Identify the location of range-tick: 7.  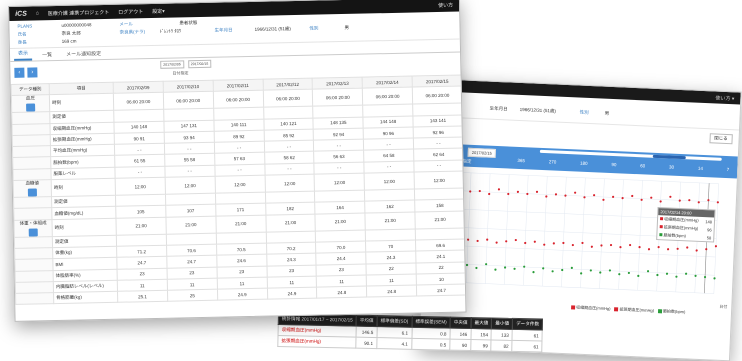
(728, 169).